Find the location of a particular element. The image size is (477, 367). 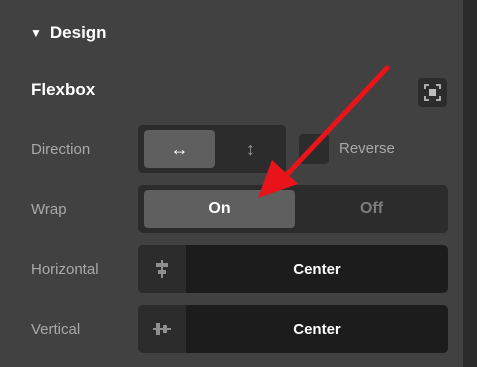

align-center-vertical-icon is located at coordinates (162, 329).